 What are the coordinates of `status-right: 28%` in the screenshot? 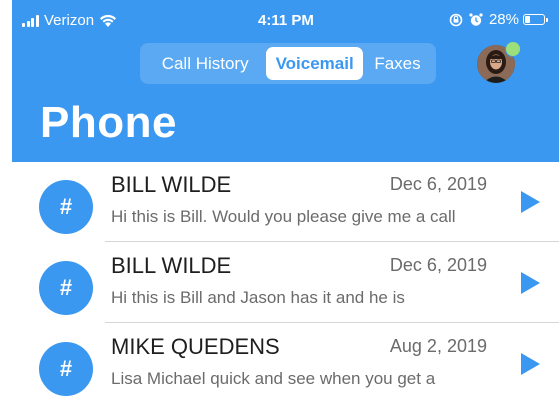 It's located at (498, 19).